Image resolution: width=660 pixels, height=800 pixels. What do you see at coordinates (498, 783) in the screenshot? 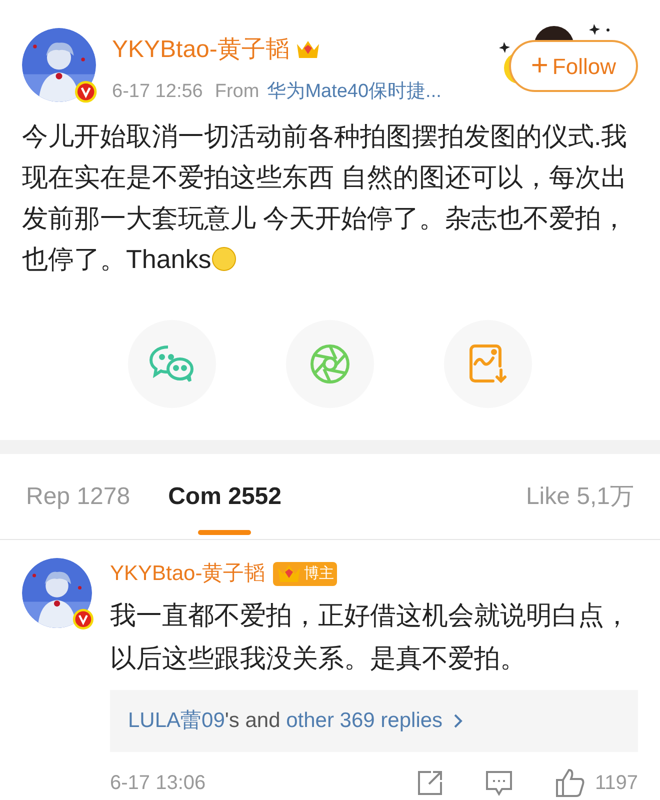
I see `comment-icon` at bounding box center [498, 783].